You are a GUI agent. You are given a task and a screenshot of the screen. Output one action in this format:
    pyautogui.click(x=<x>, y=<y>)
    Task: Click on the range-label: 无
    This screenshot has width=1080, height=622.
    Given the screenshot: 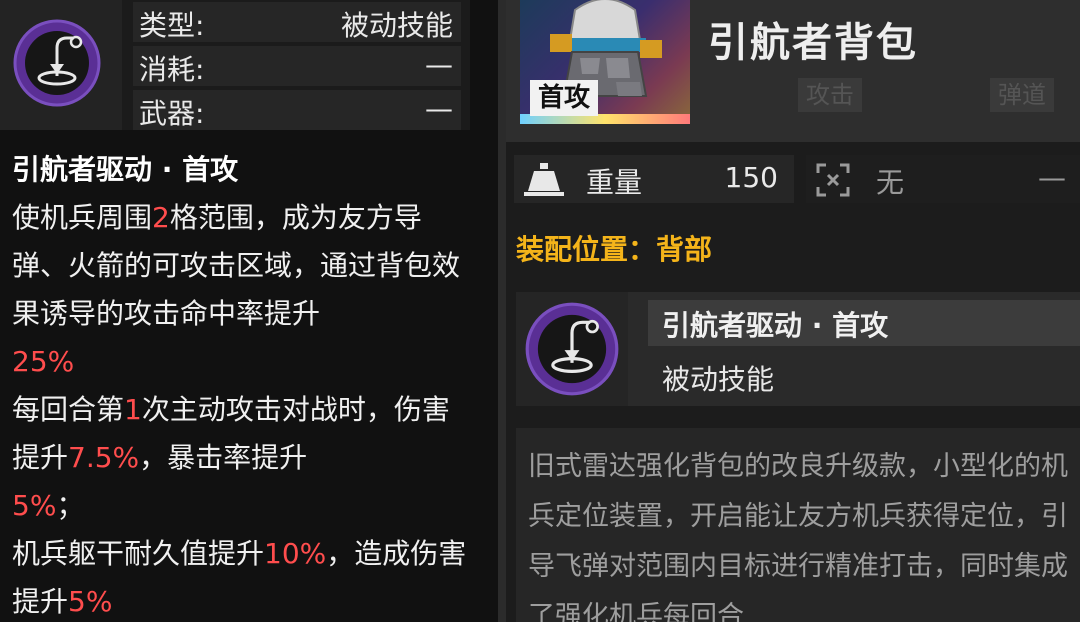 What is the action you would take?
    pyautogui.click(x=890, y=182)
    